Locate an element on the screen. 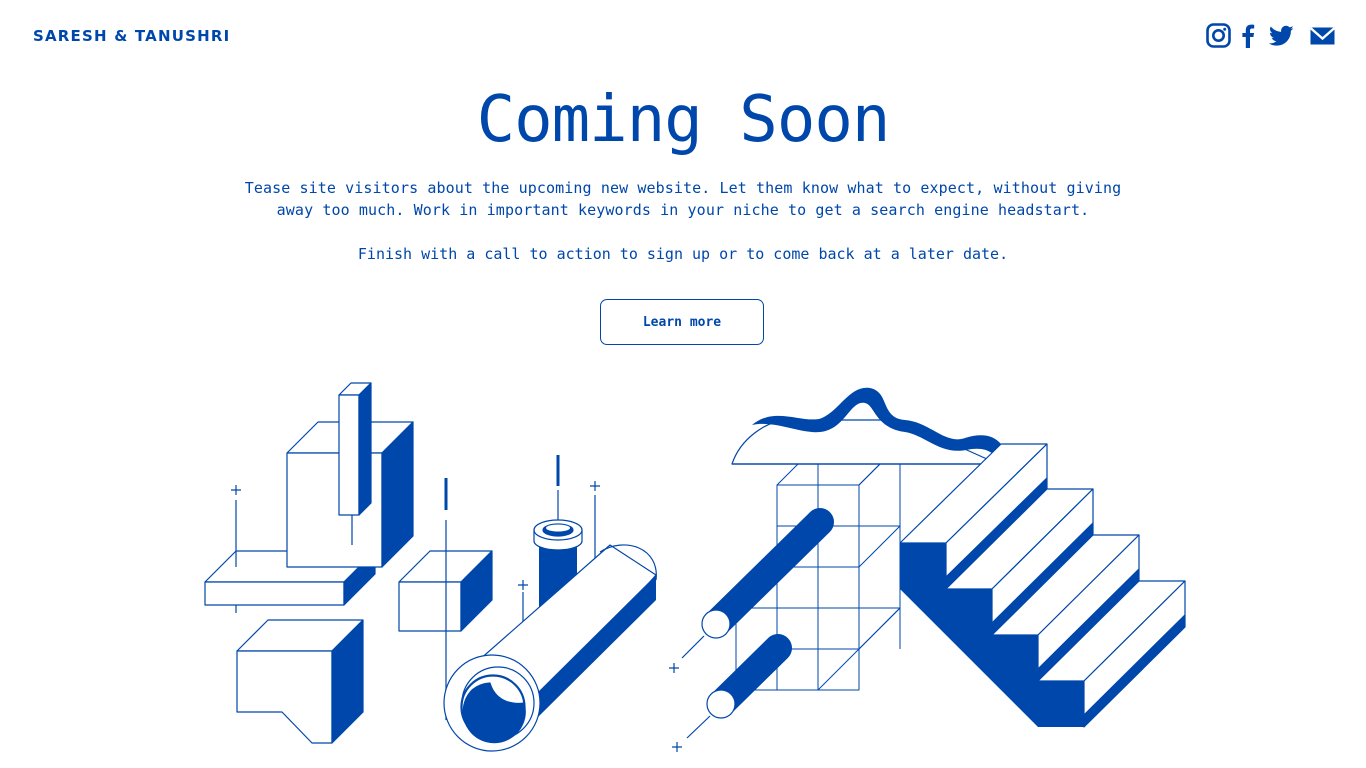 Image resolution: width=1366 pixels, height=768 pixels. facebook-icon is located at coordinates (1248, 36).